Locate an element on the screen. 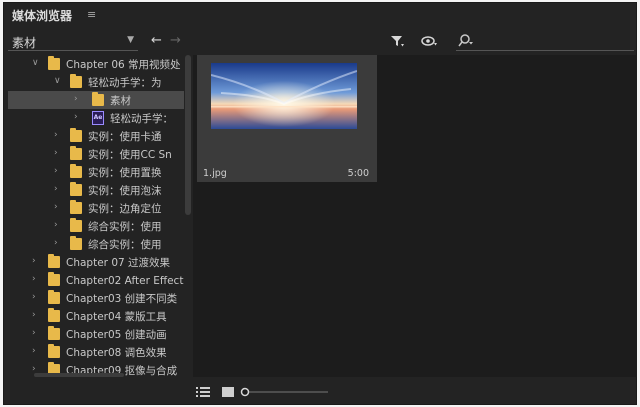  thumbnail-image is located at coordinates (284, 96).